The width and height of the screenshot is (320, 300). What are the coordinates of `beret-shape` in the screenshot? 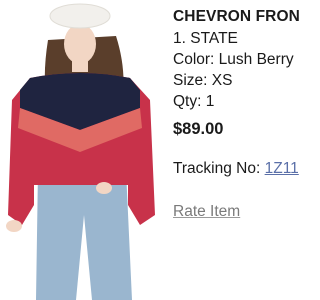 It's located at (80, 16).